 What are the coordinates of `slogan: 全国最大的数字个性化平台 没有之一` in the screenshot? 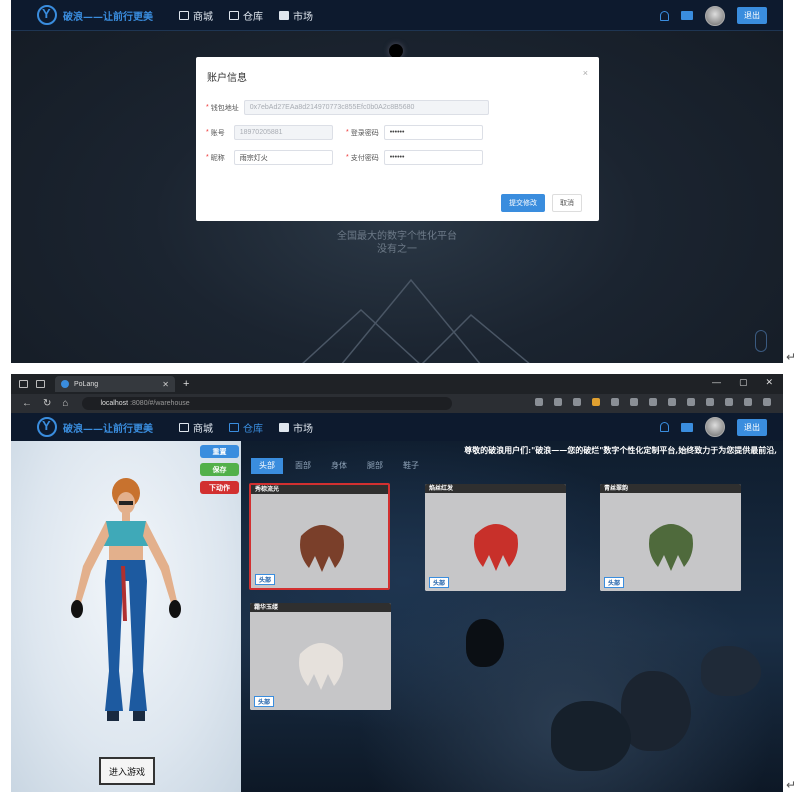 It's located at (397, 243).